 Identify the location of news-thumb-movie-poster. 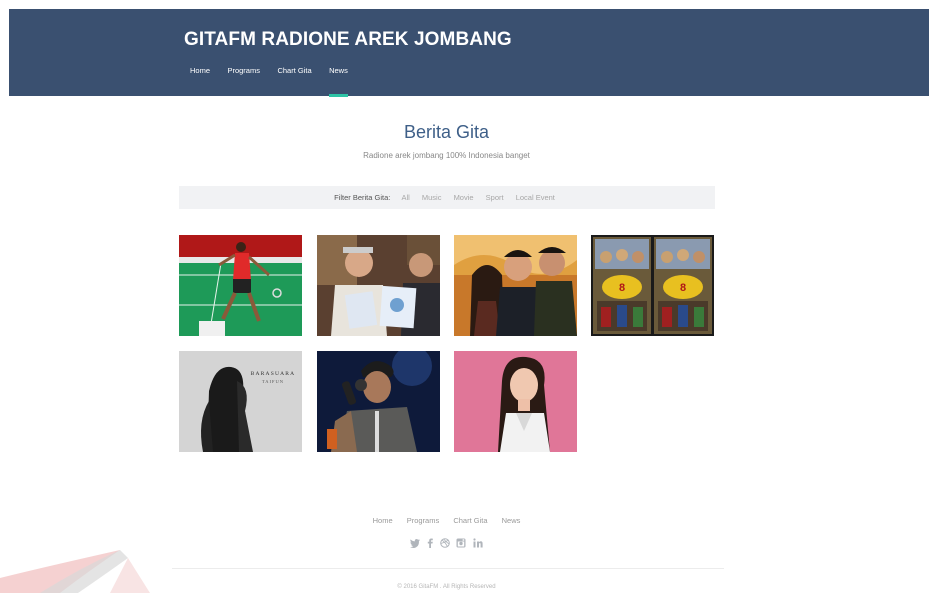
(515, 285).